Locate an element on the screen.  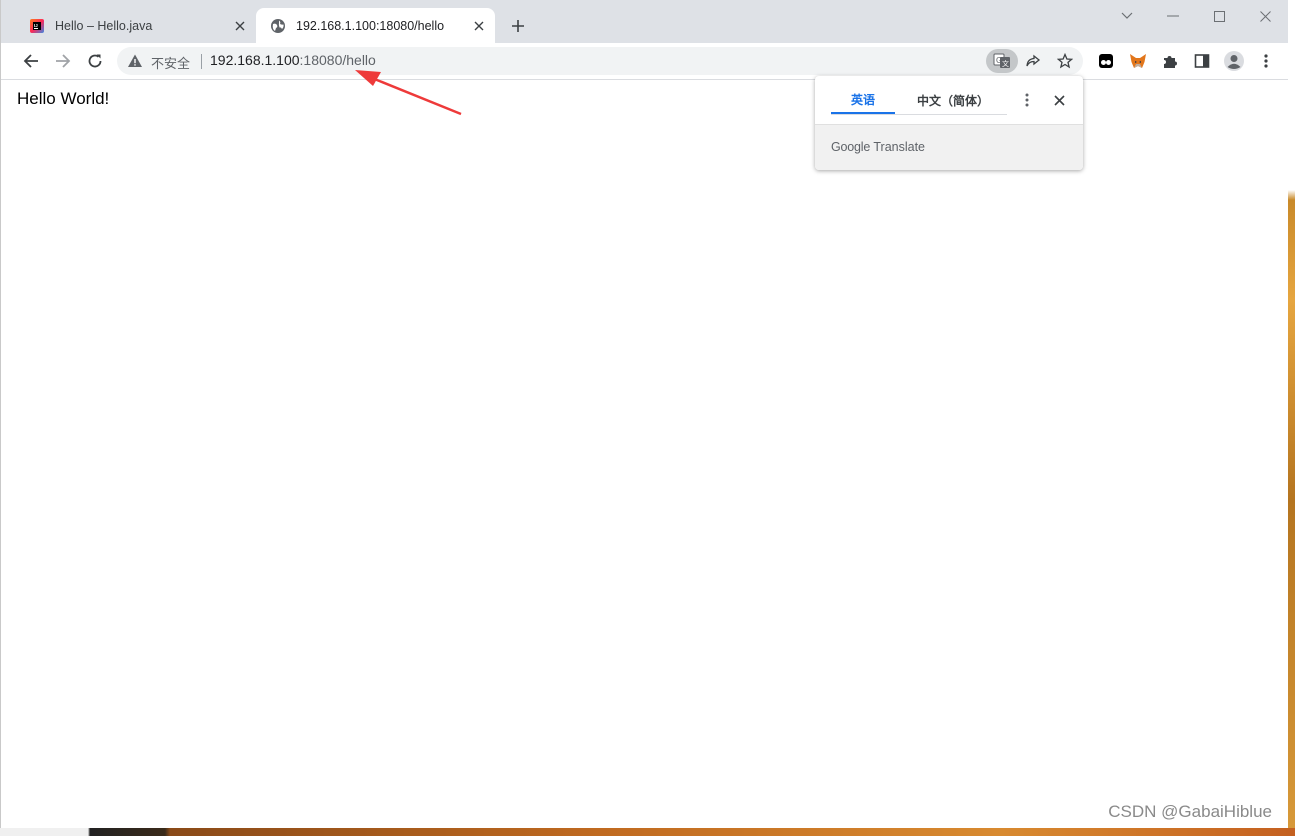
intellij-idea-icon: IJ is located at coordinates (37, 26).